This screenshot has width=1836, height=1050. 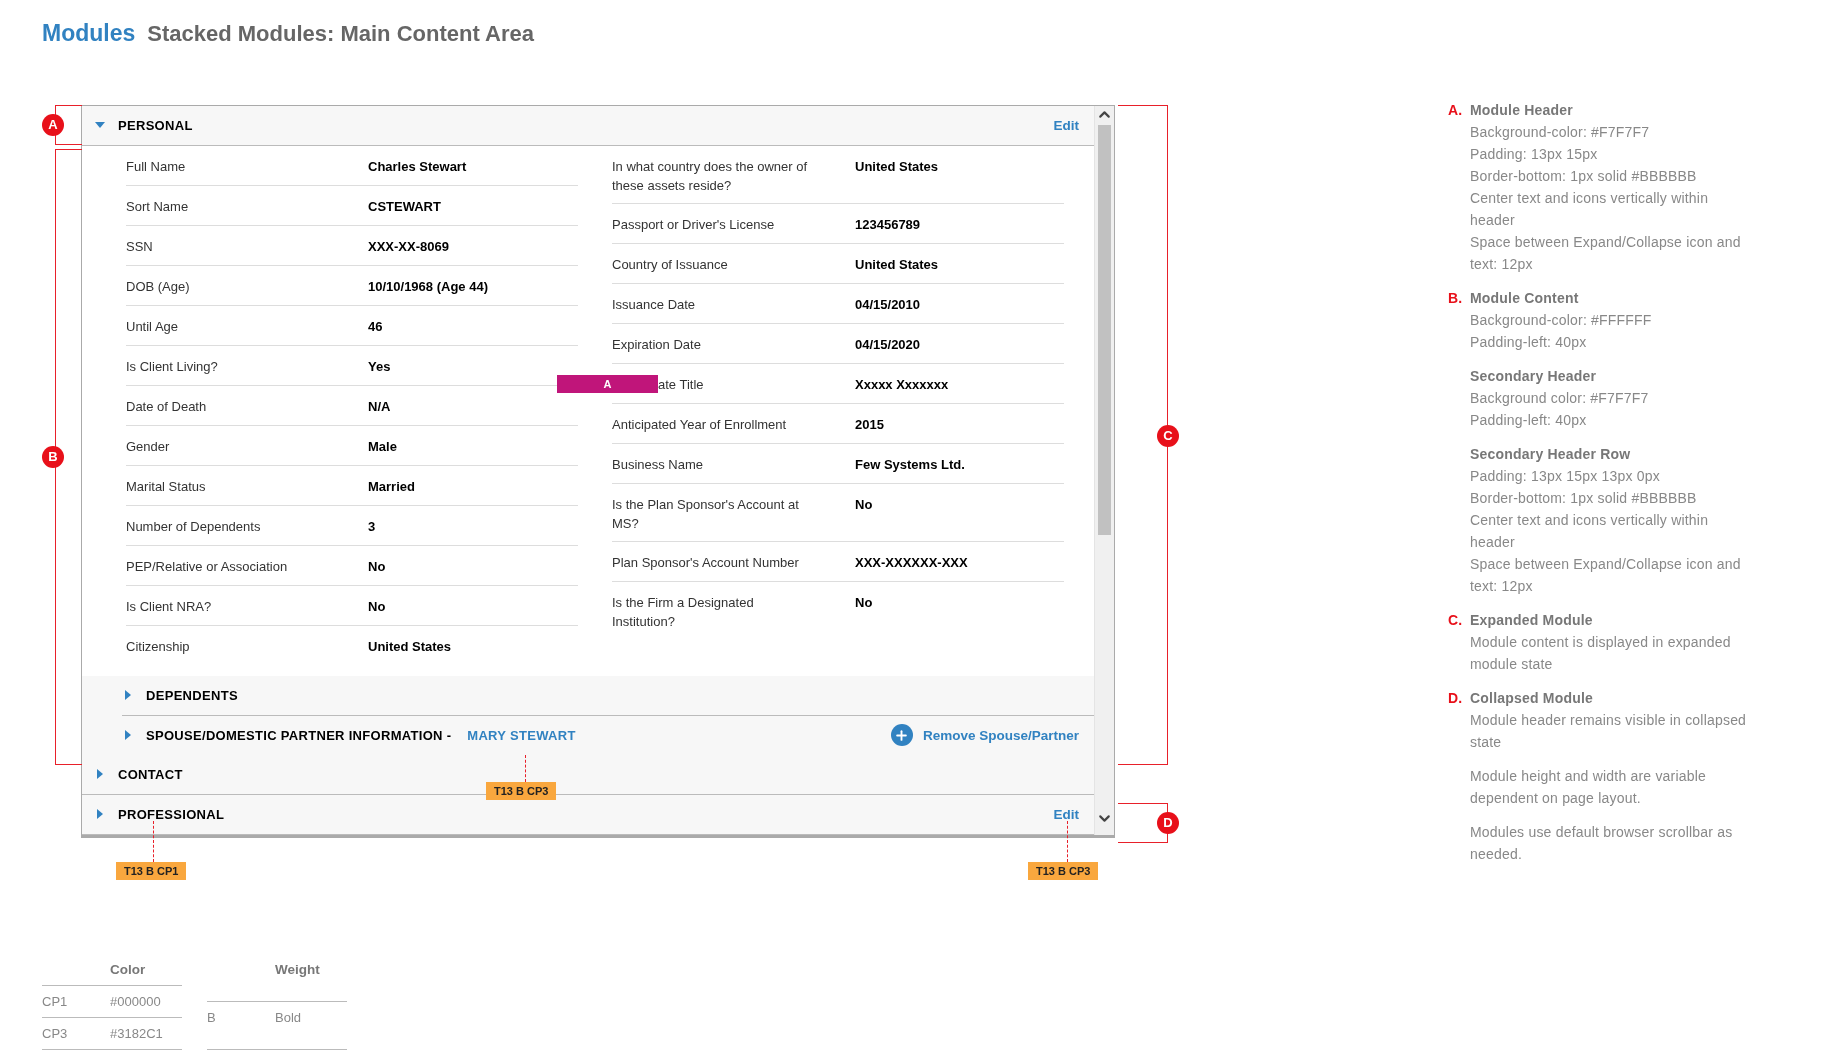 I want to click on section-title: SPOUSE/DOMESTIC PARTNER INFORMATION -, so click(x=299, y=735).